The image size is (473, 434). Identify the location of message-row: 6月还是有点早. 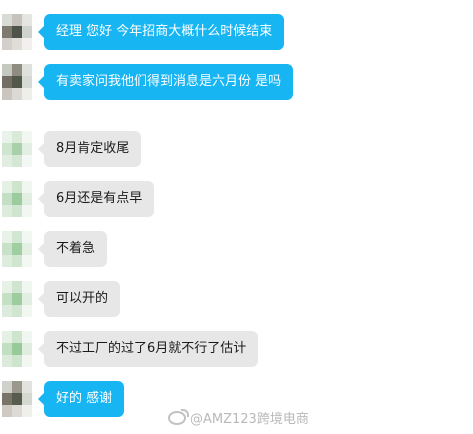
(77, 199).